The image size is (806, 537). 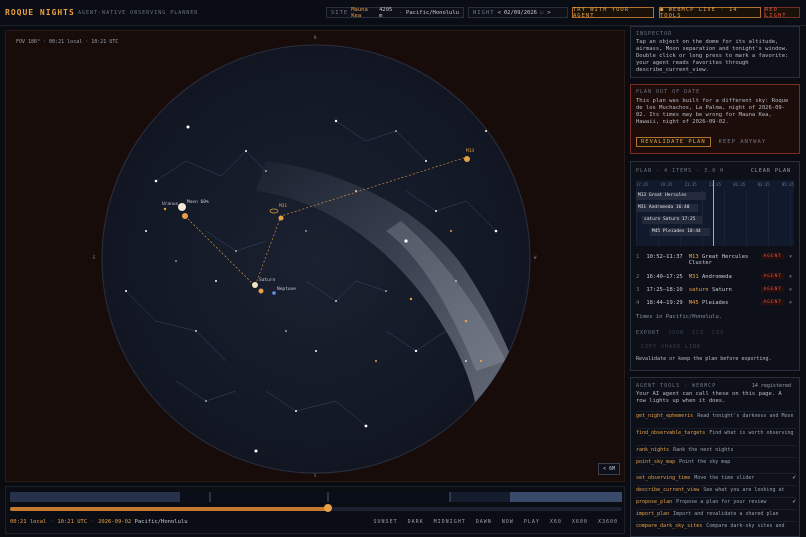 I want to click on app-tagline: AGENT-NATIVE OBSERVING PLANNER, so click(x=138, y=13).